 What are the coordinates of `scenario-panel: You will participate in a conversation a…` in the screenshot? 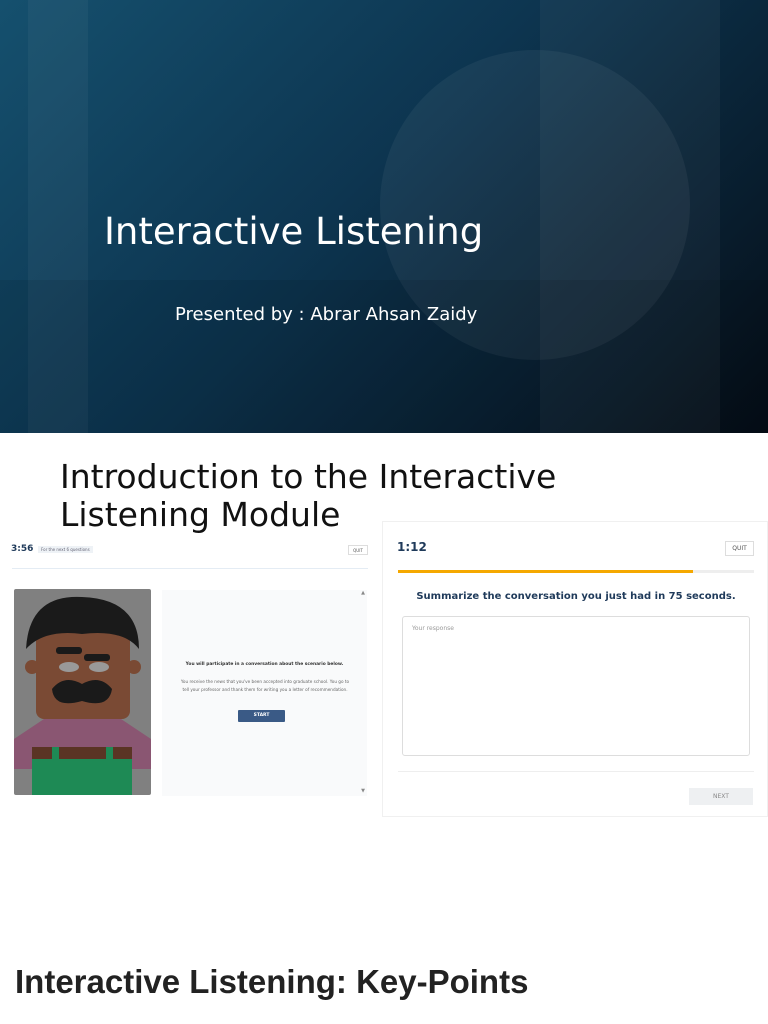 It's located at (264, 693).